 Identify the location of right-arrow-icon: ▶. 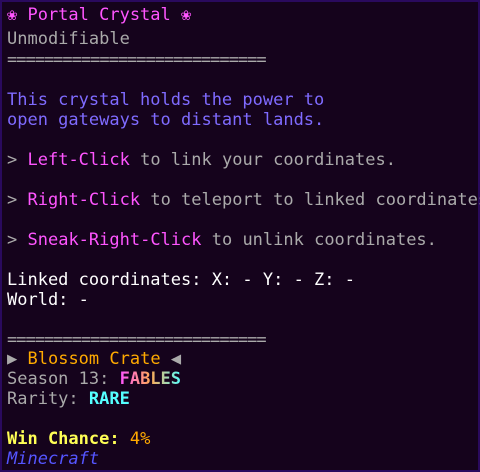
(12, 359).